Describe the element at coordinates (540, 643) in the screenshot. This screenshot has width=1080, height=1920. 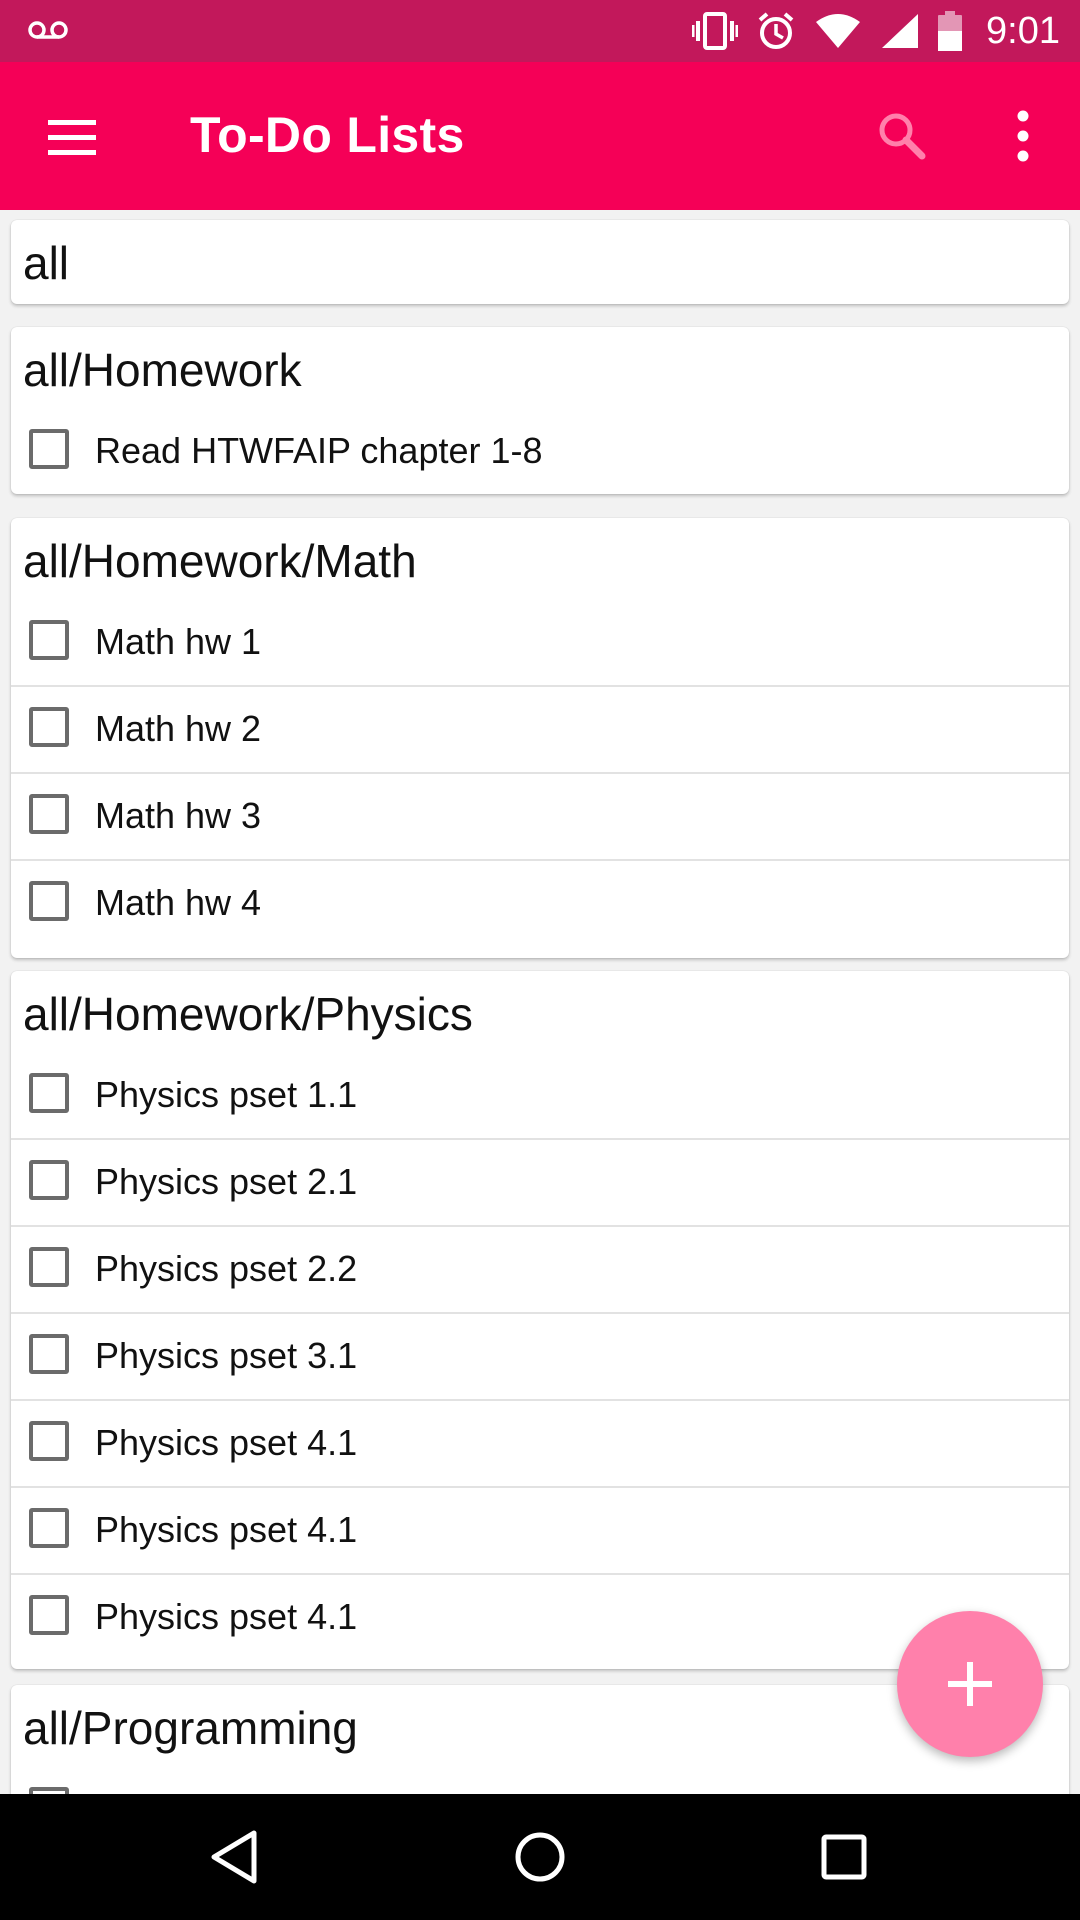
I see `list-item: Math hw 1` at that location.